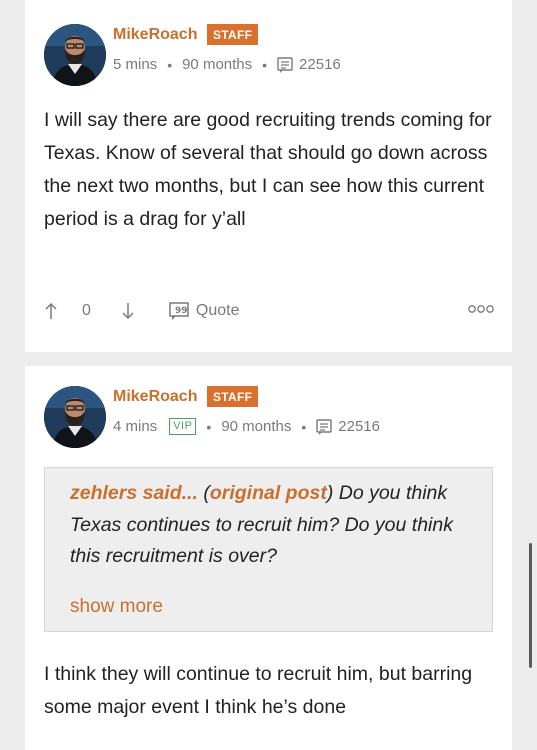 The image size is (537, 750). Describe the element at coordinates (269, 311) in the screenshot. I see `post-actions: 0 99 Quote` at that location.